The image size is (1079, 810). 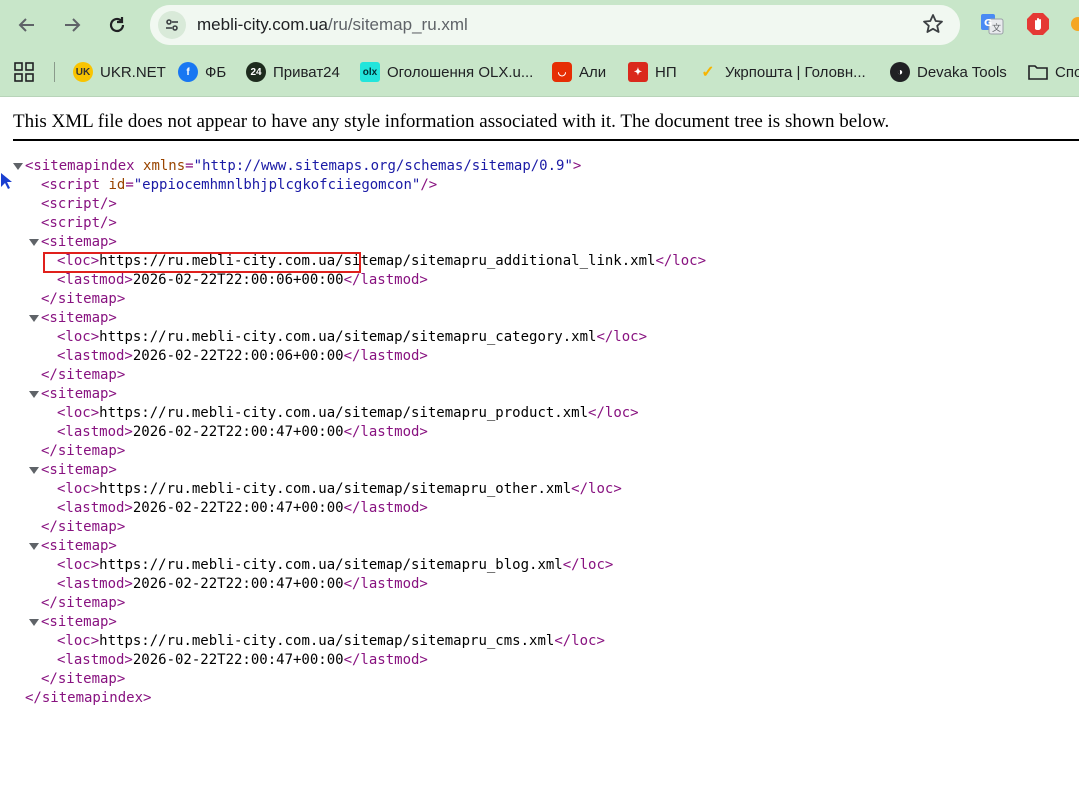 What do you see at coordinates (1067, 72) in the screenshot?
I see `bookmark-label: Спо` at bounding box center [1067, 72].